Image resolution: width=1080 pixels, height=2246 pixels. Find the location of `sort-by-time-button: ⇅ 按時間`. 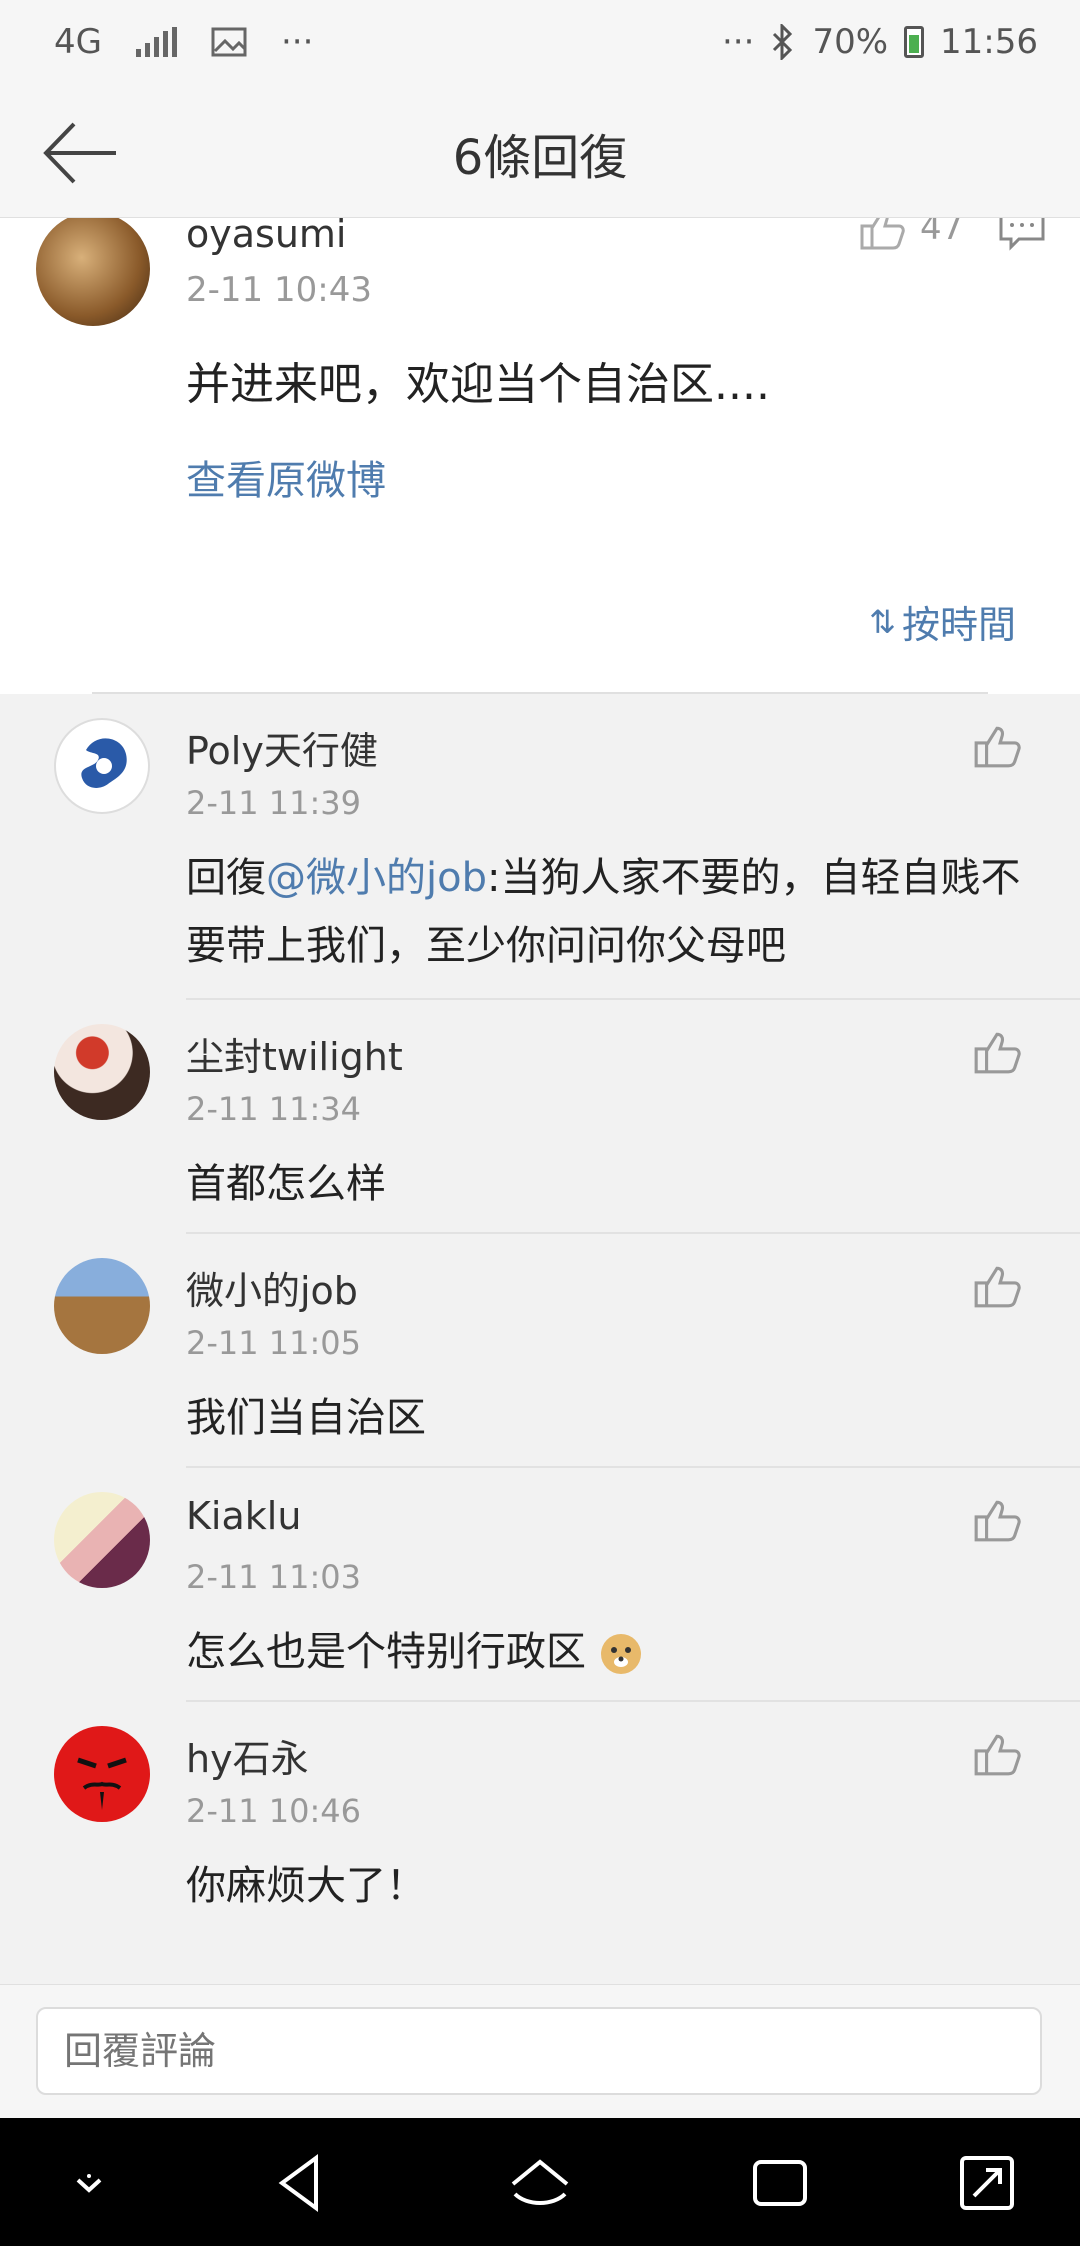

sort-by-time-button: ⇅ 按時間 is located at coordinates (942, 621).